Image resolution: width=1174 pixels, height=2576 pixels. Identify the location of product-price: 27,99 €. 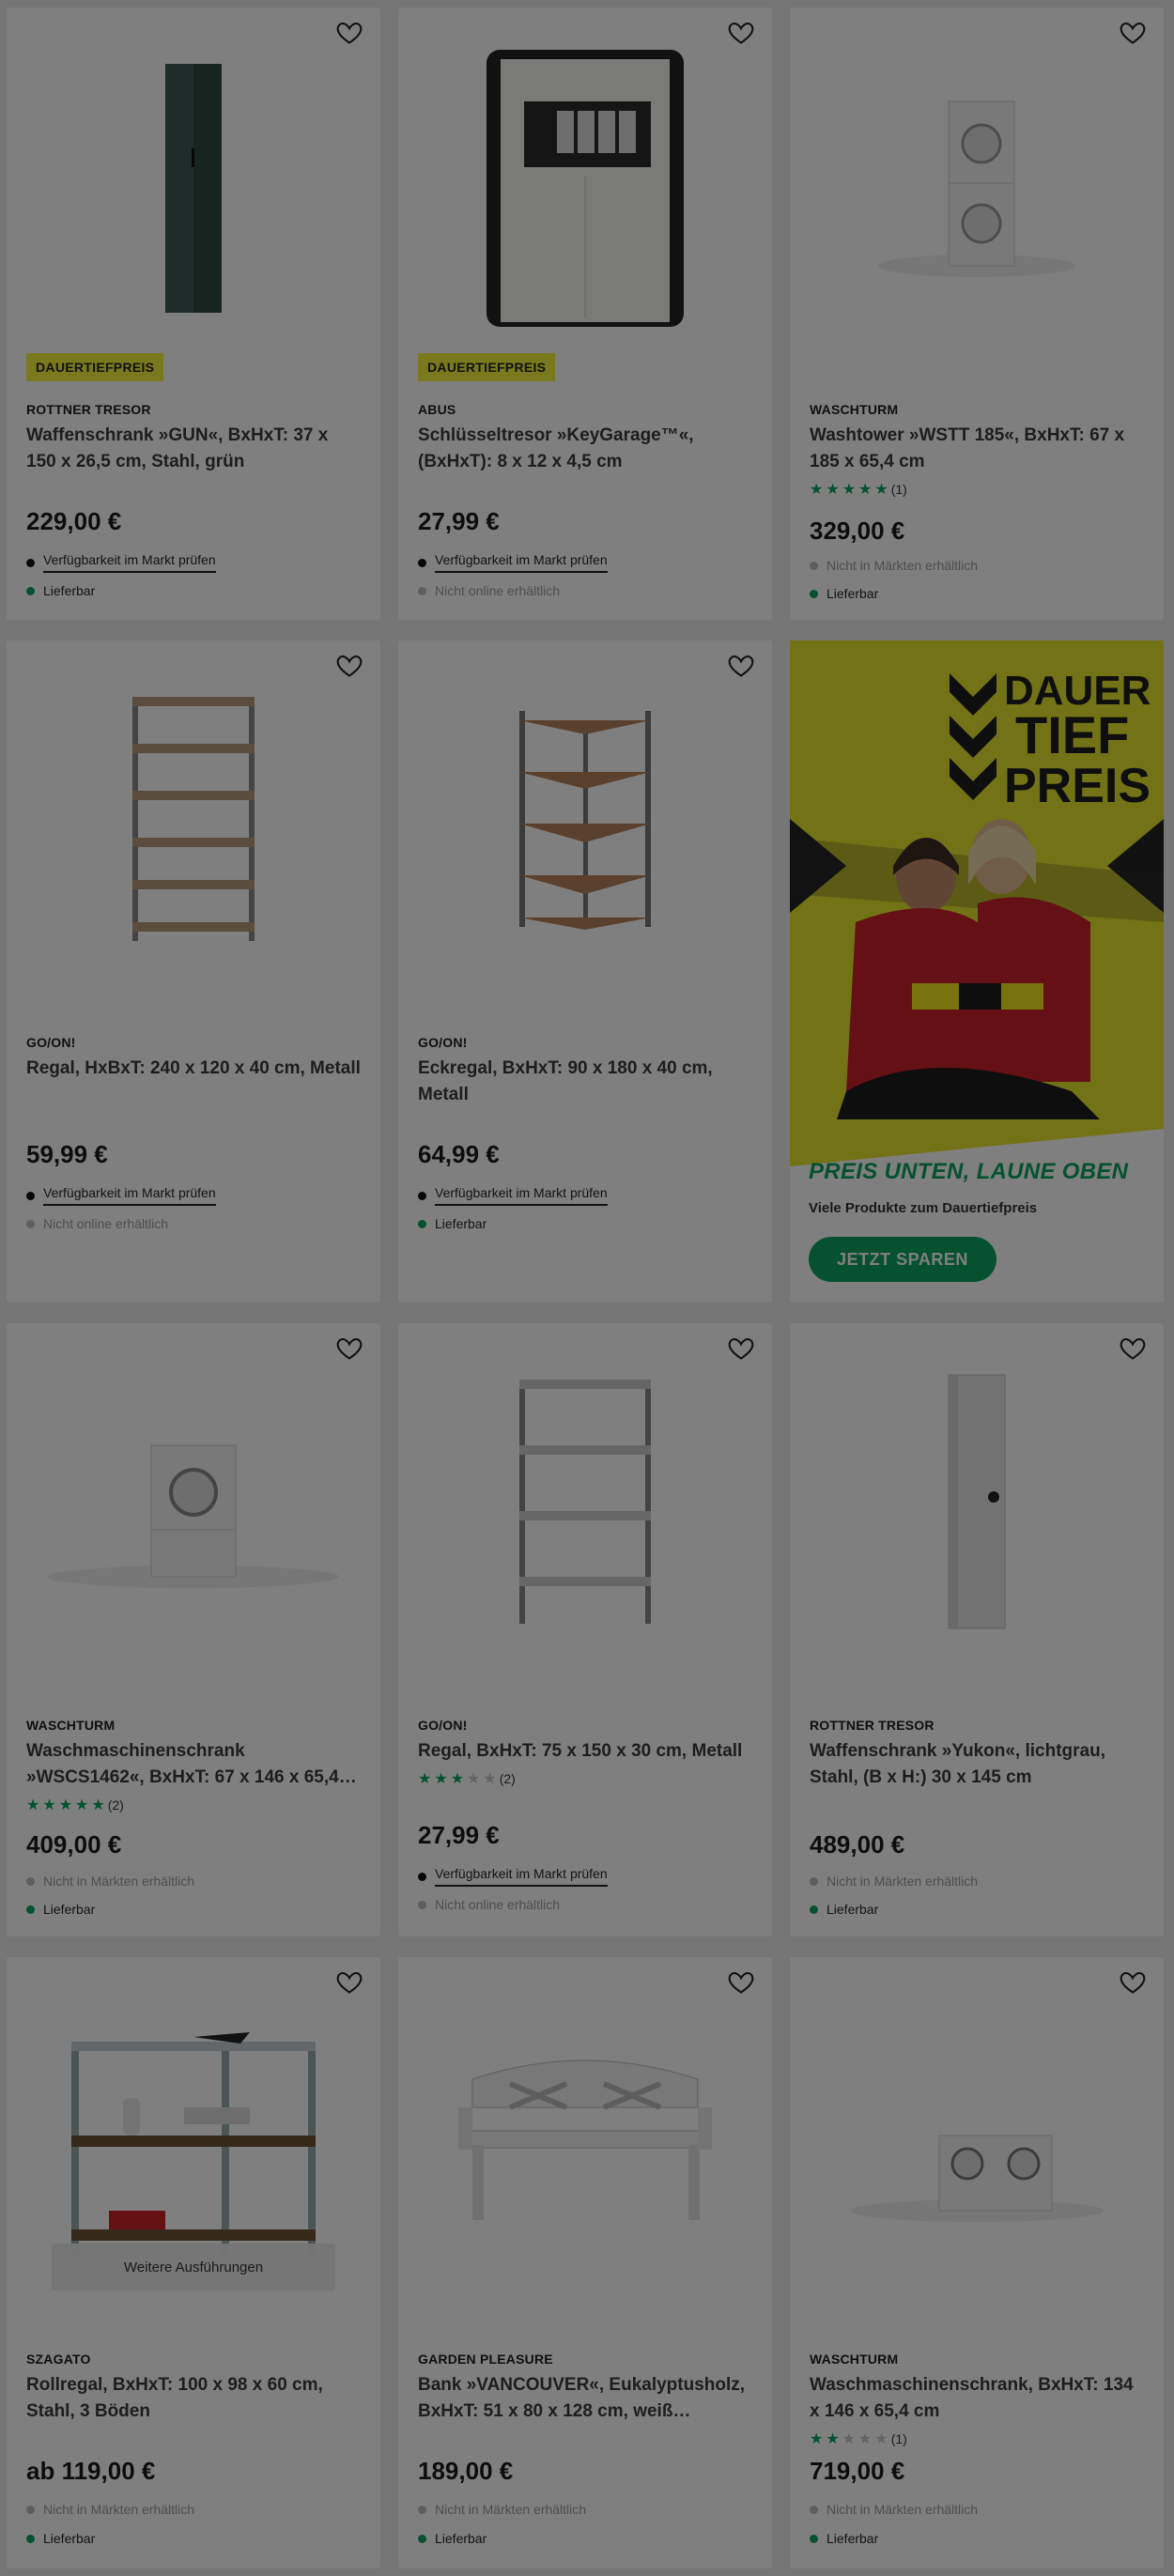
(459, 1835).